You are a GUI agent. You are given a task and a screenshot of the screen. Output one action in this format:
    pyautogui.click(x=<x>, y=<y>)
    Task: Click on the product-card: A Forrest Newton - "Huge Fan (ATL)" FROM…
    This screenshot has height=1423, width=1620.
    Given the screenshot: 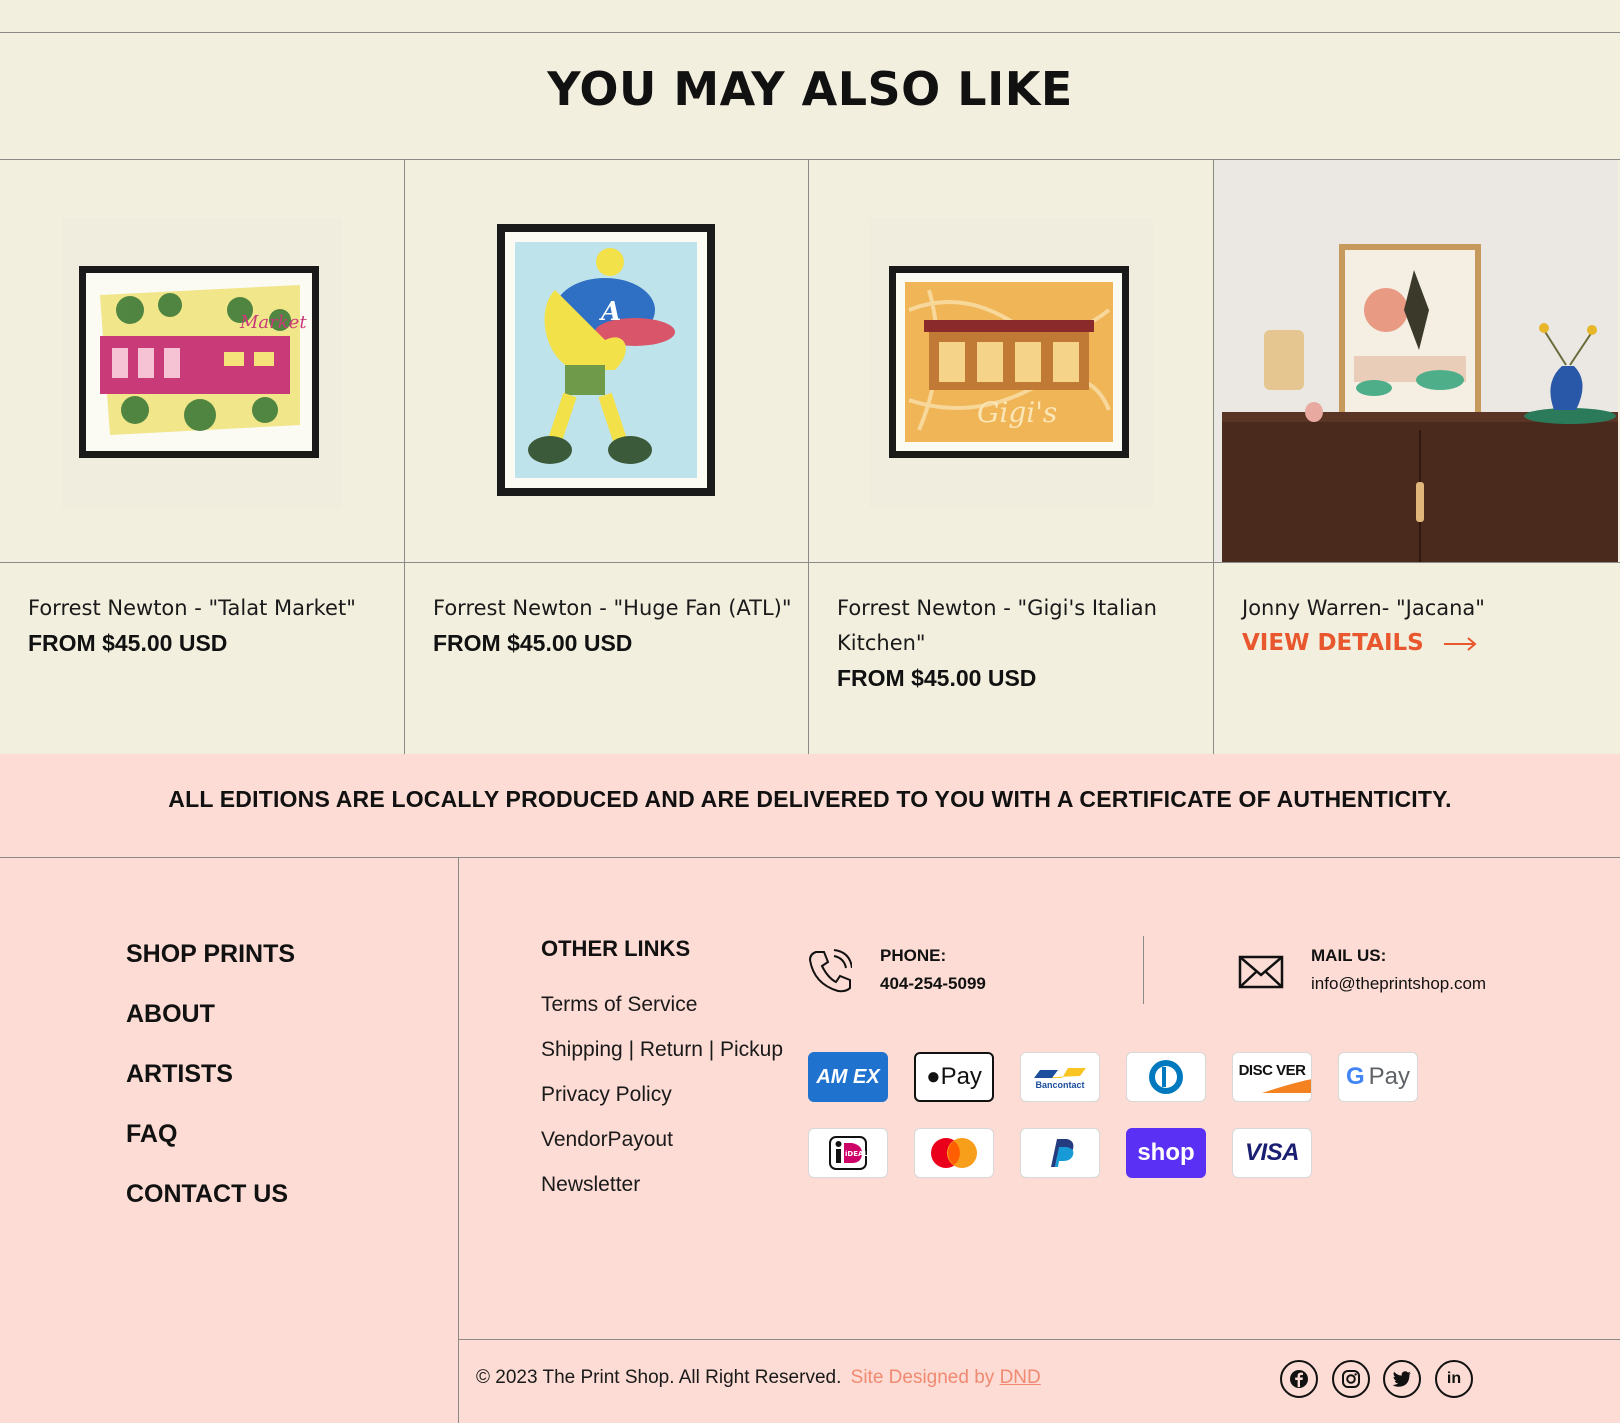 What is the action you would take?
    pyautogui.click(x=607, y=457)
    